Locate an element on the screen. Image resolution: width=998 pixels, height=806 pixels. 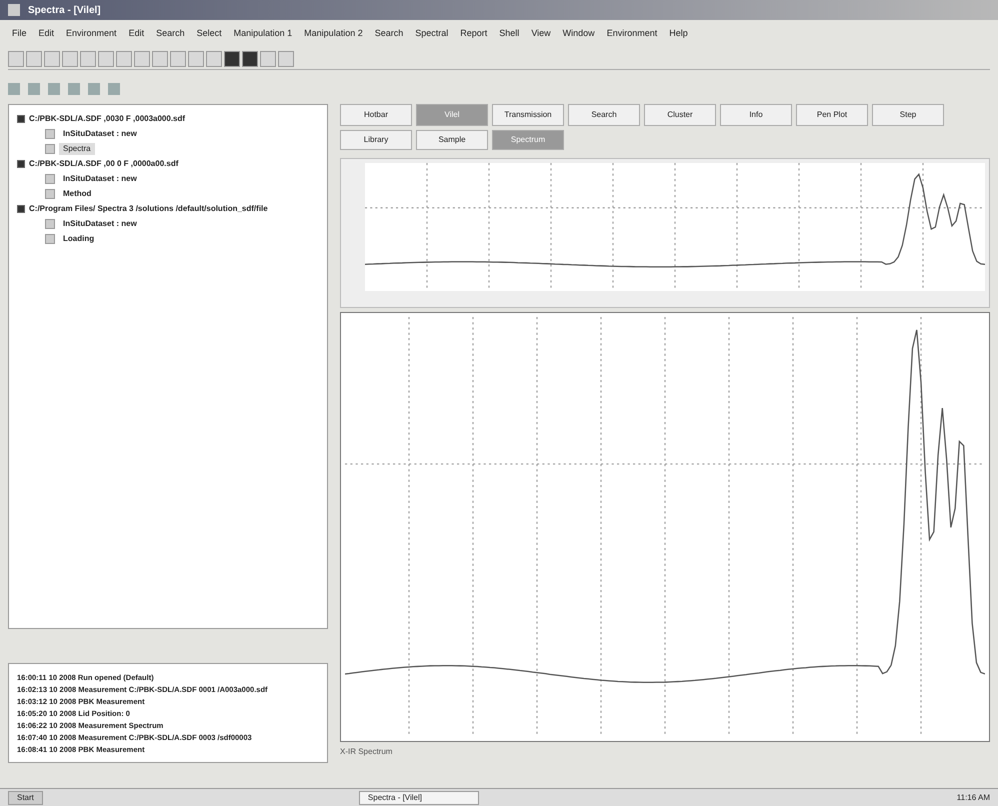
menu-item: Shell is located at coordinates (509, 34).